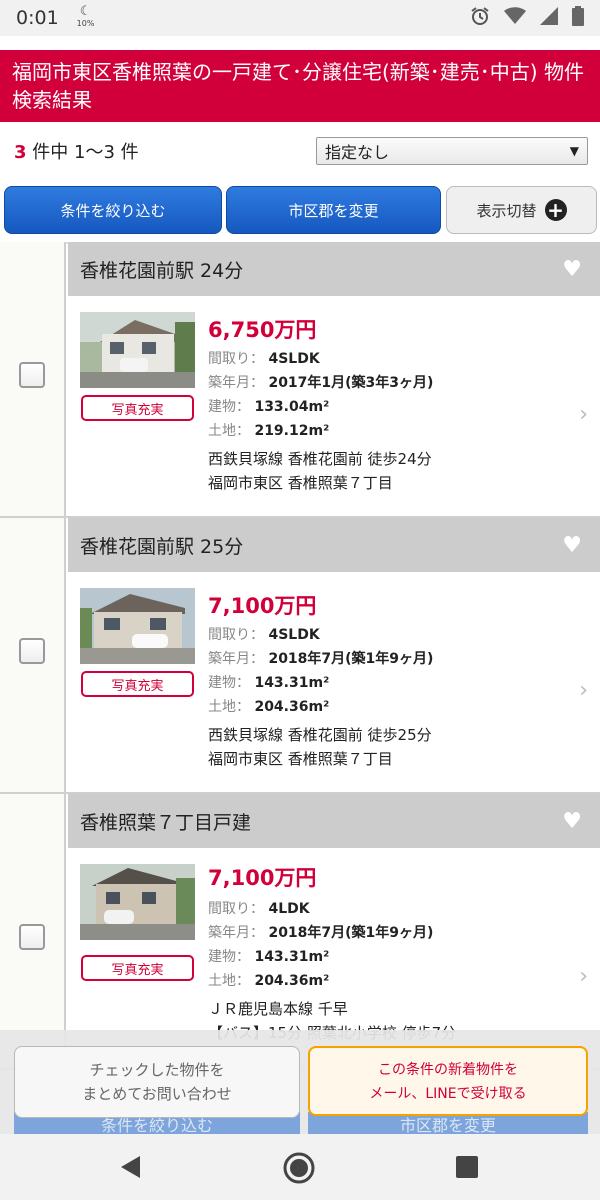  What do you see at coordinates (300, 151) in the screenshot?
I see `result-count-row: 3 件中 1〜3 件 指定なし ▼` at bounding box center [300, 151].